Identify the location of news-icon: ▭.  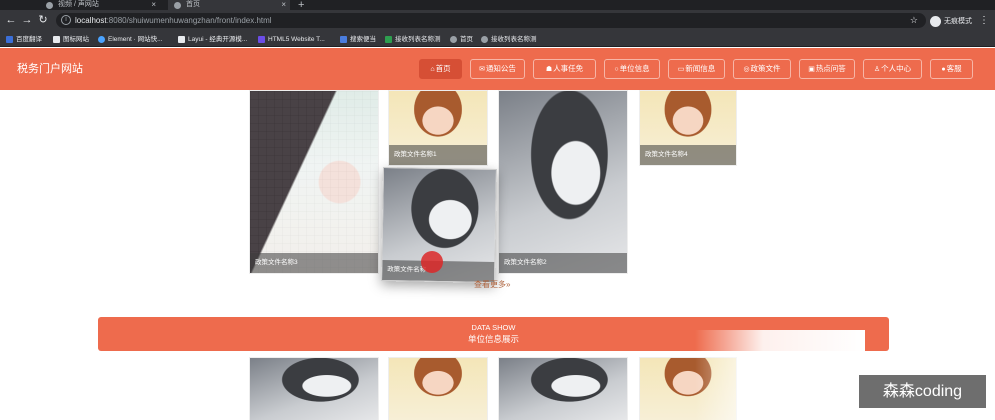
(681, 69).